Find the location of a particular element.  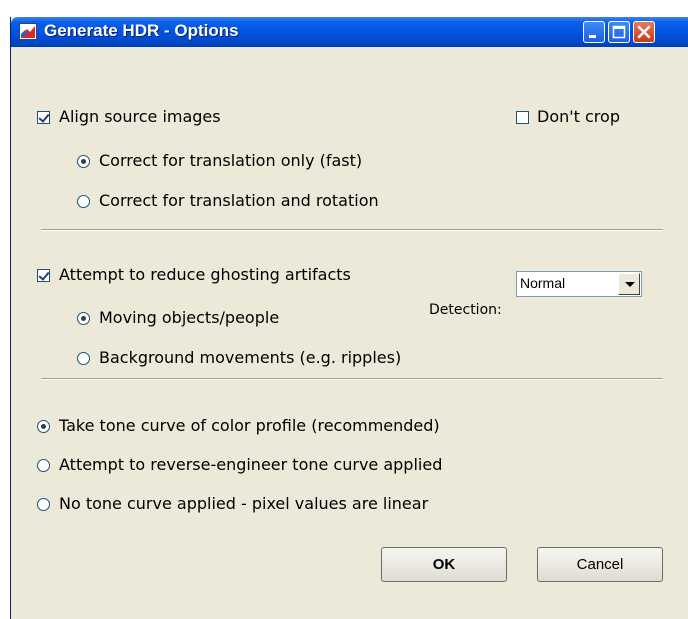

ok-button: OK is located at coordinates (444, 564).